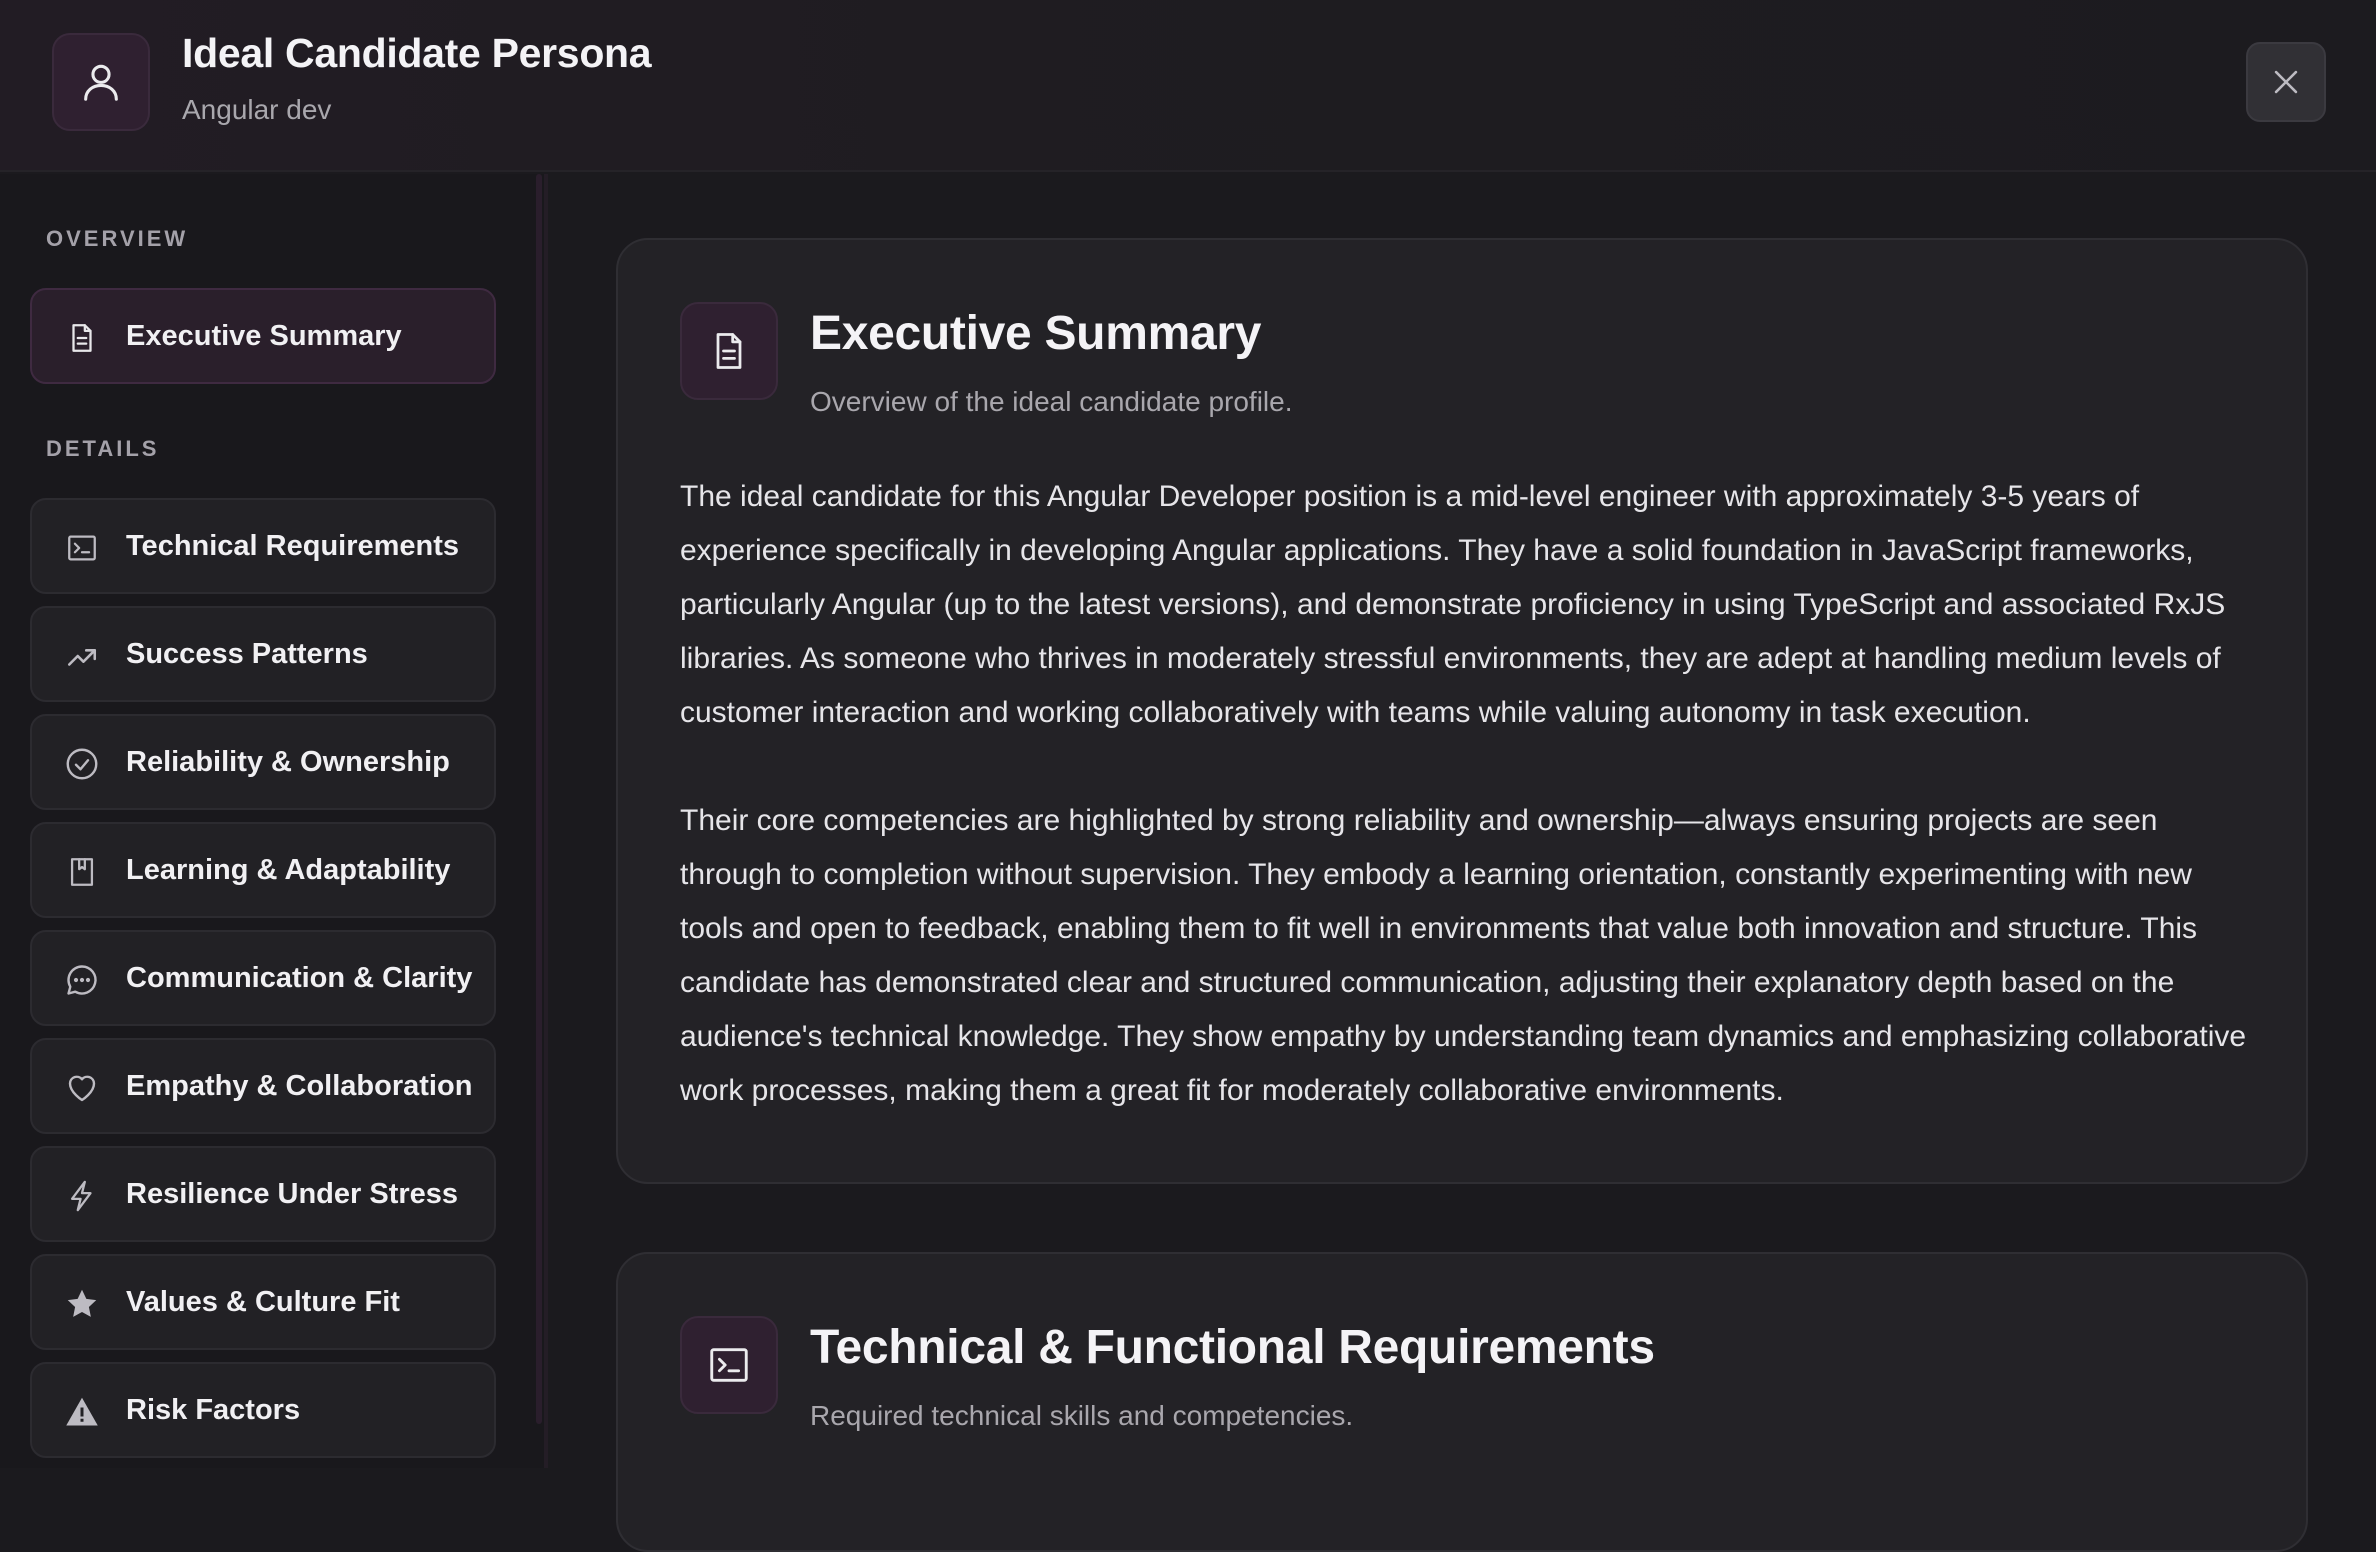  I want to click on close-icon, so click(2286, 82).